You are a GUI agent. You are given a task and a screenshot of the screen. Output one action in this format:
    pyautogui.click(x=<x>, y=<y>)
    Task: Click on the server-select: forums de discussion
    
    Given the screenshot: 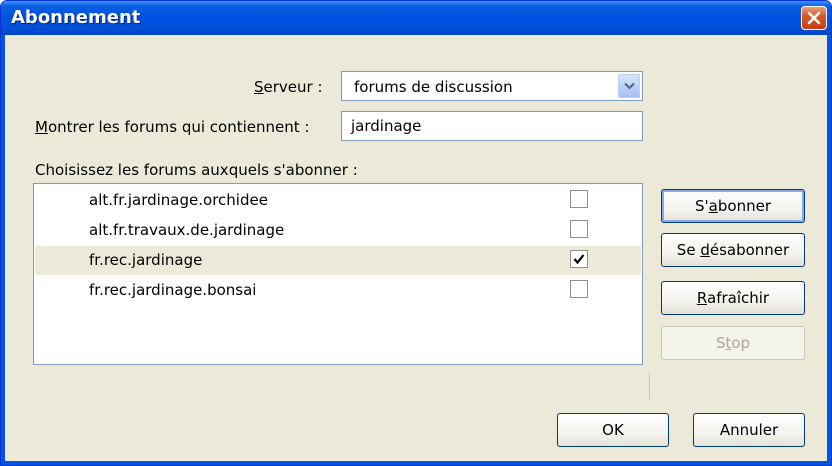 What is the action you would take?
    pyautogui.click(x=492, y=86)
    